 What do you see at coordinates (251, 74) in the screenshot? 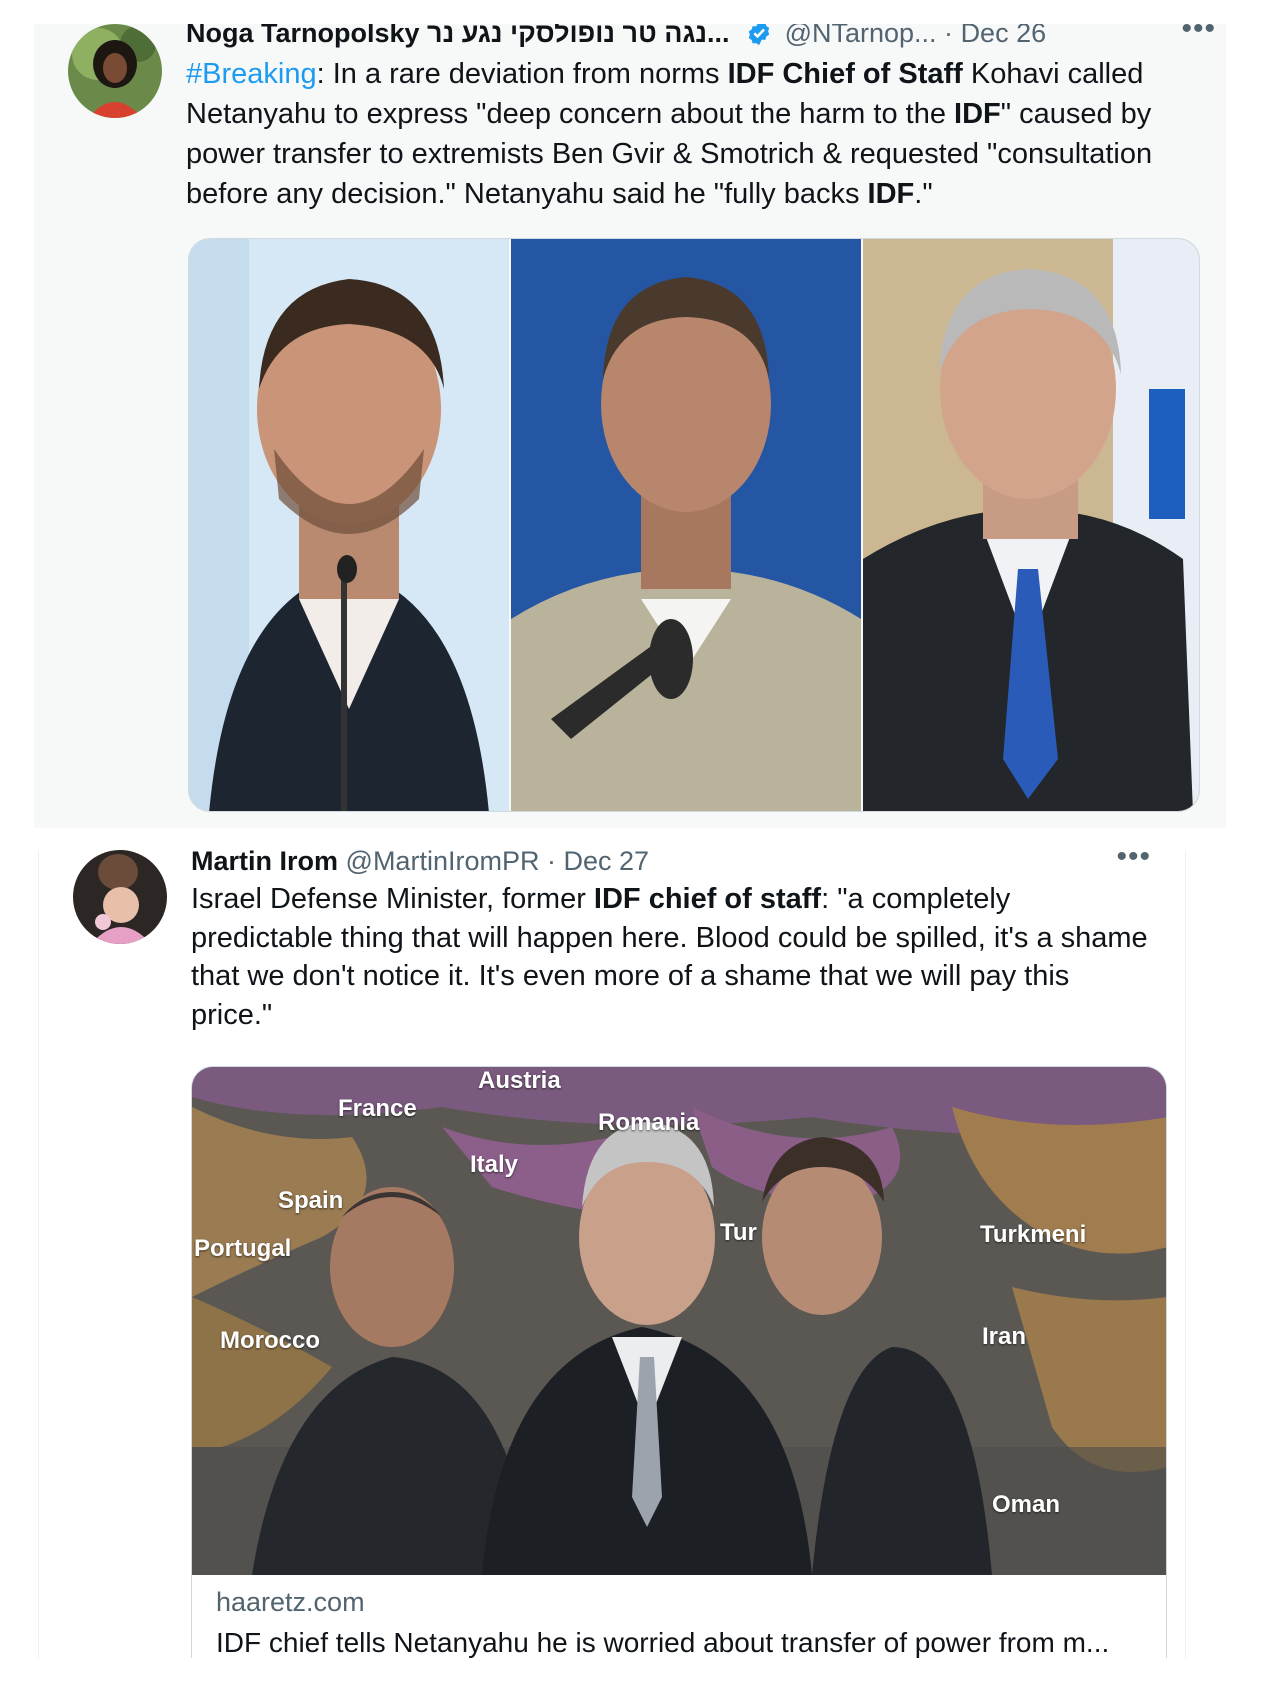
I see `hashtag-link: #Breaking` at bounding box center [251, 74].